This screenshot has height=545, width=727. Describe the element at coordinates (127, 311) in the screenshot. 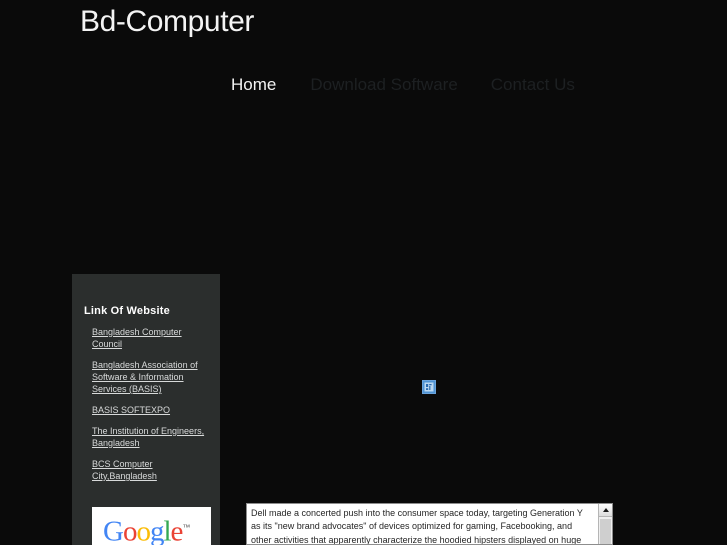

I see `sidebar-heading: Link Of Website` at that location.